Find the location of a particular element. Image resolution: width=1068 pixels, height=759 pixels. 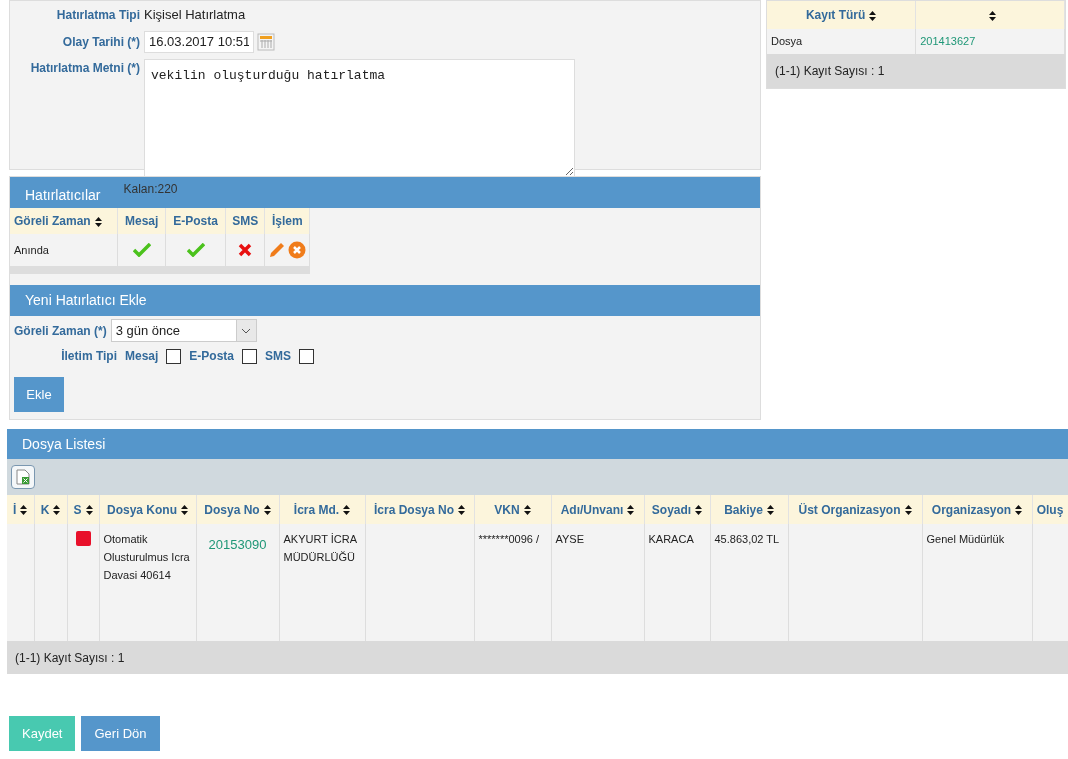

back-button: Geri Dön is located at coordinates (120, 733).